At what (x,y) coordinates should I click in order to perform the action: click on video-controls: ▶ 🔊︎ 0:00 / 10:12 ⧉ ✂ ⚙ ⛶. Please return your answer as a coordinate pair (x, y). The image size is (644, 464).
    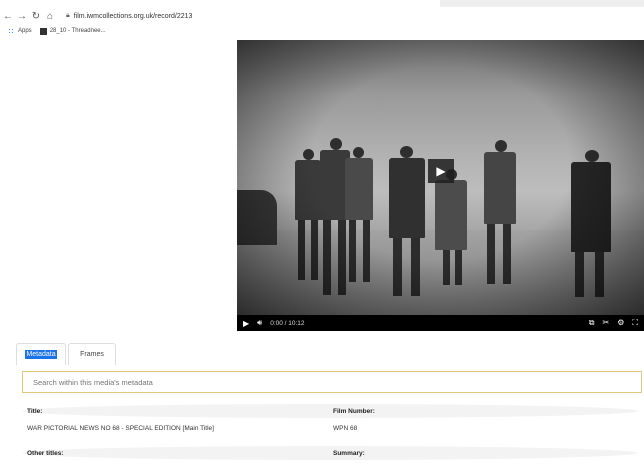
    Looking at the image, I should click on (440, 323).